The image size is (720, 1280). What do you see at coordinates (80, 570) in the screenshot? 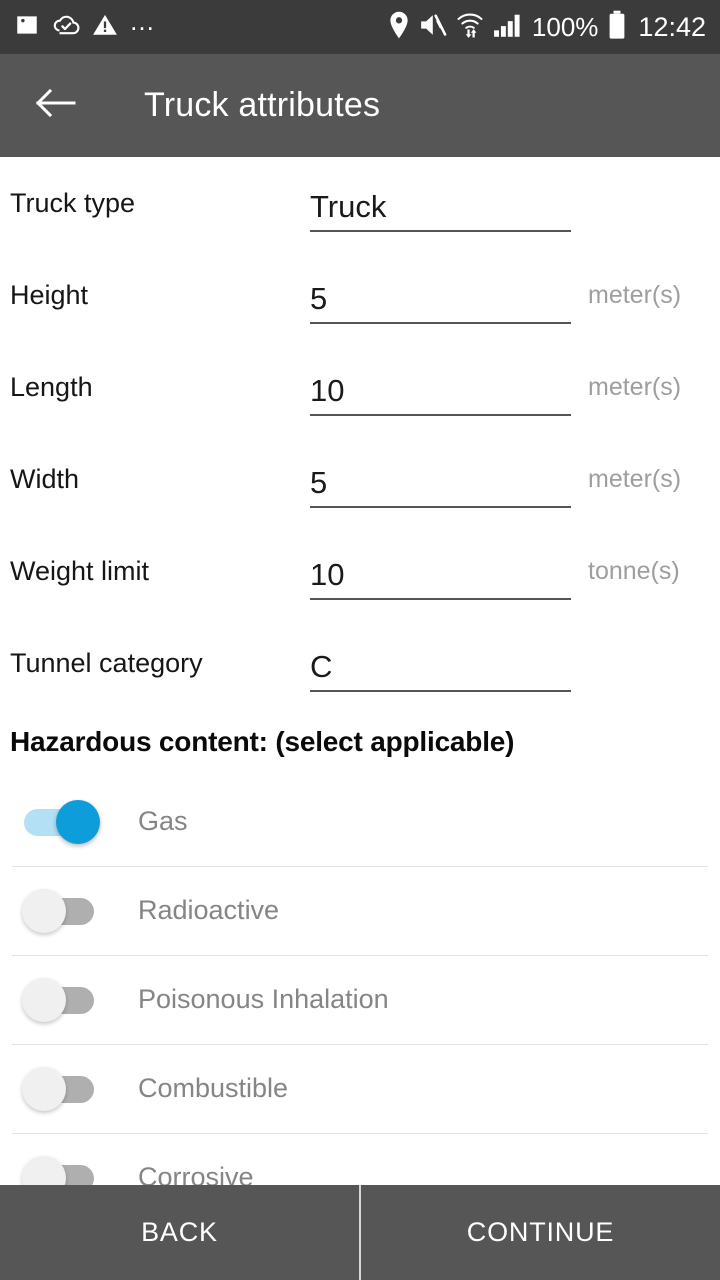
I see `label-weight-limit: Weight limit` at bounding box center [80, 570].